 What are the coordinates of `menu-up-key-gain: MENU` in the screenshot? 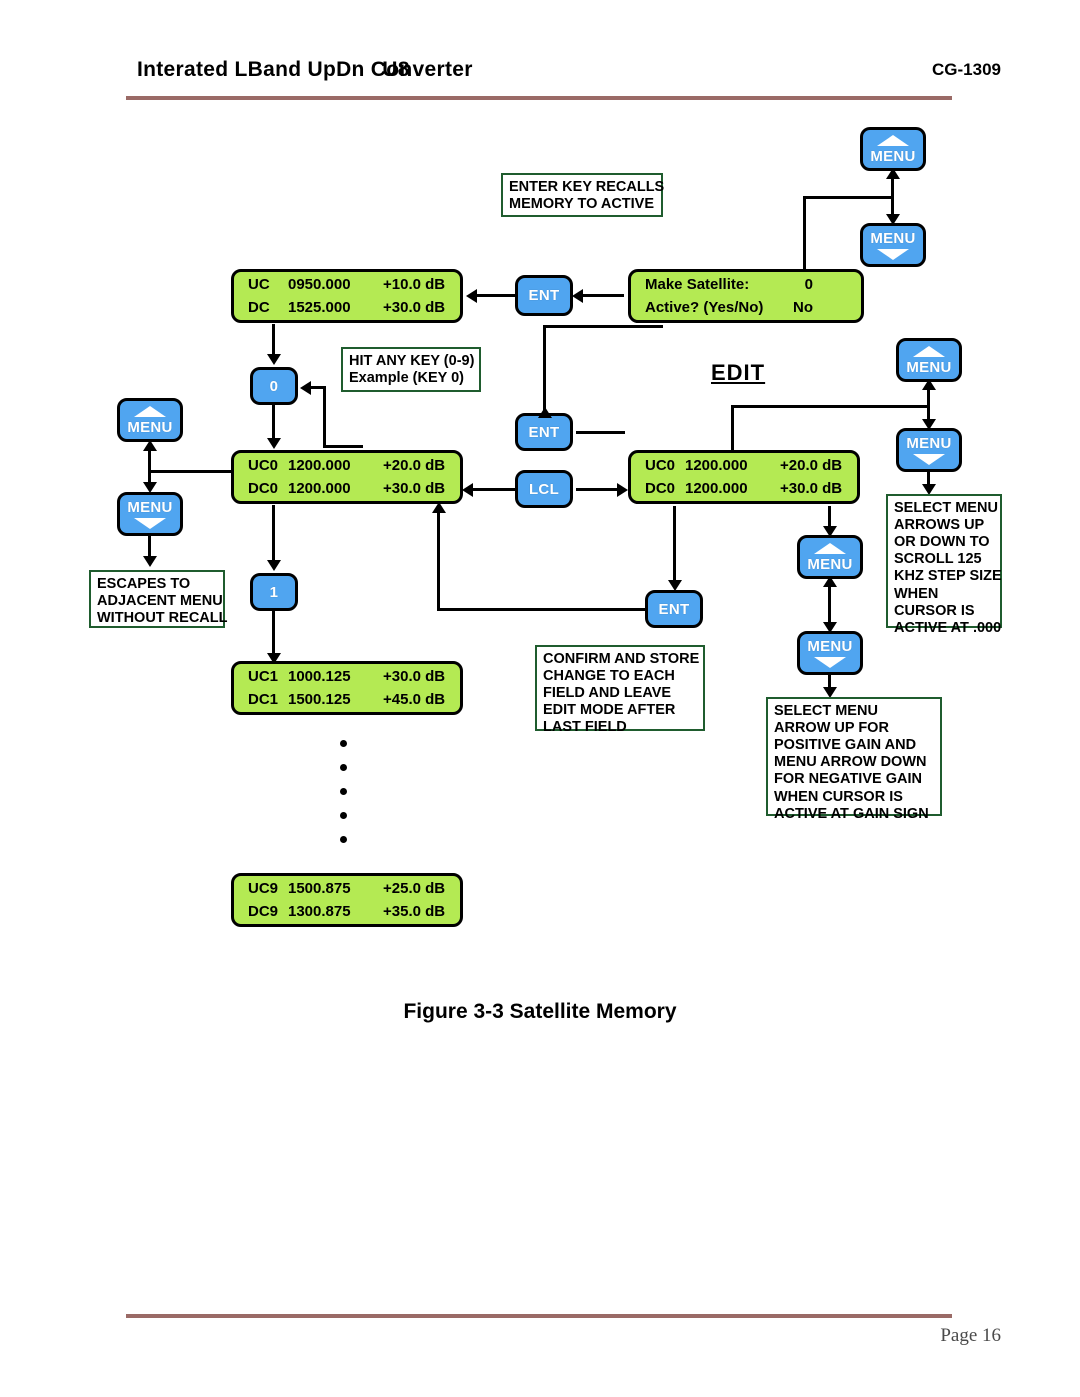 It's located at (830, 557).